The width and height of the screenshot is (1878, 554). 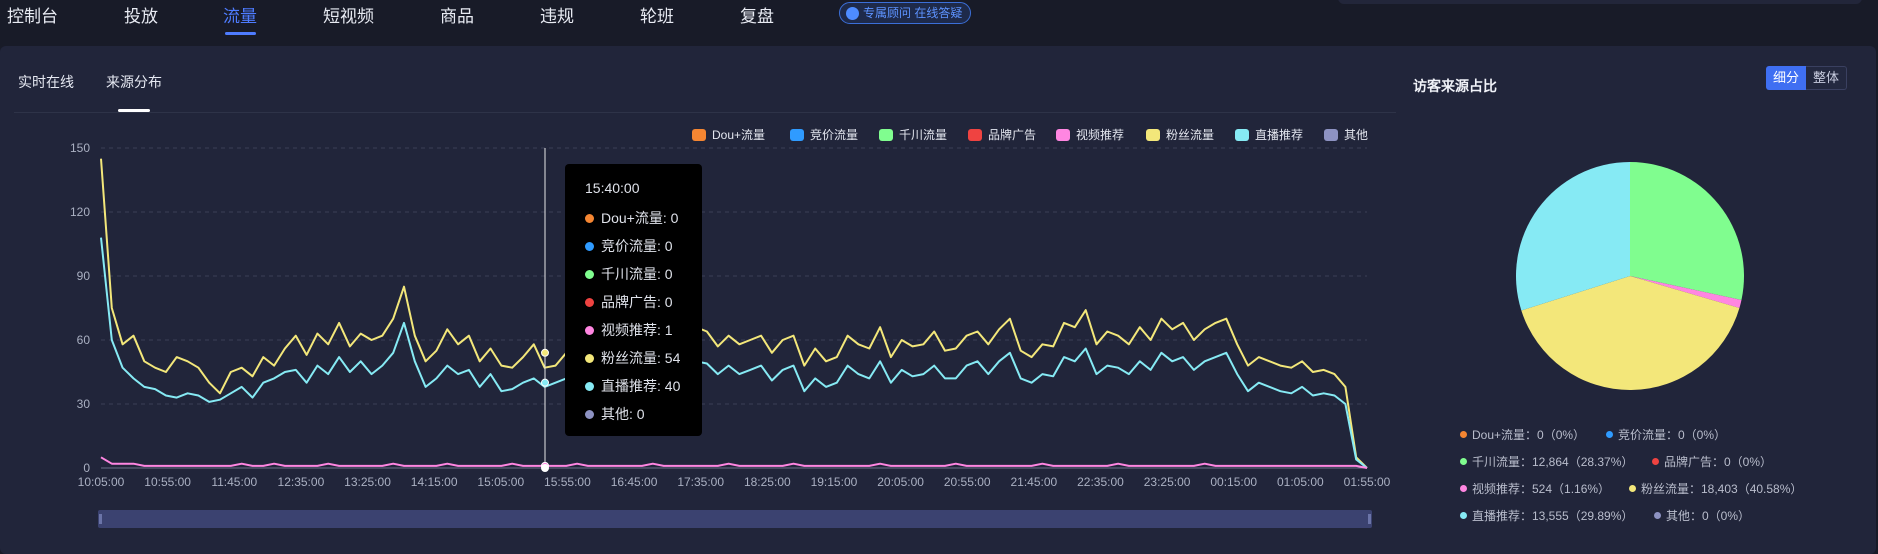 I want to click on pie-legend-label: 品牌广告：0（0%）, so click(x=1718, y=462).